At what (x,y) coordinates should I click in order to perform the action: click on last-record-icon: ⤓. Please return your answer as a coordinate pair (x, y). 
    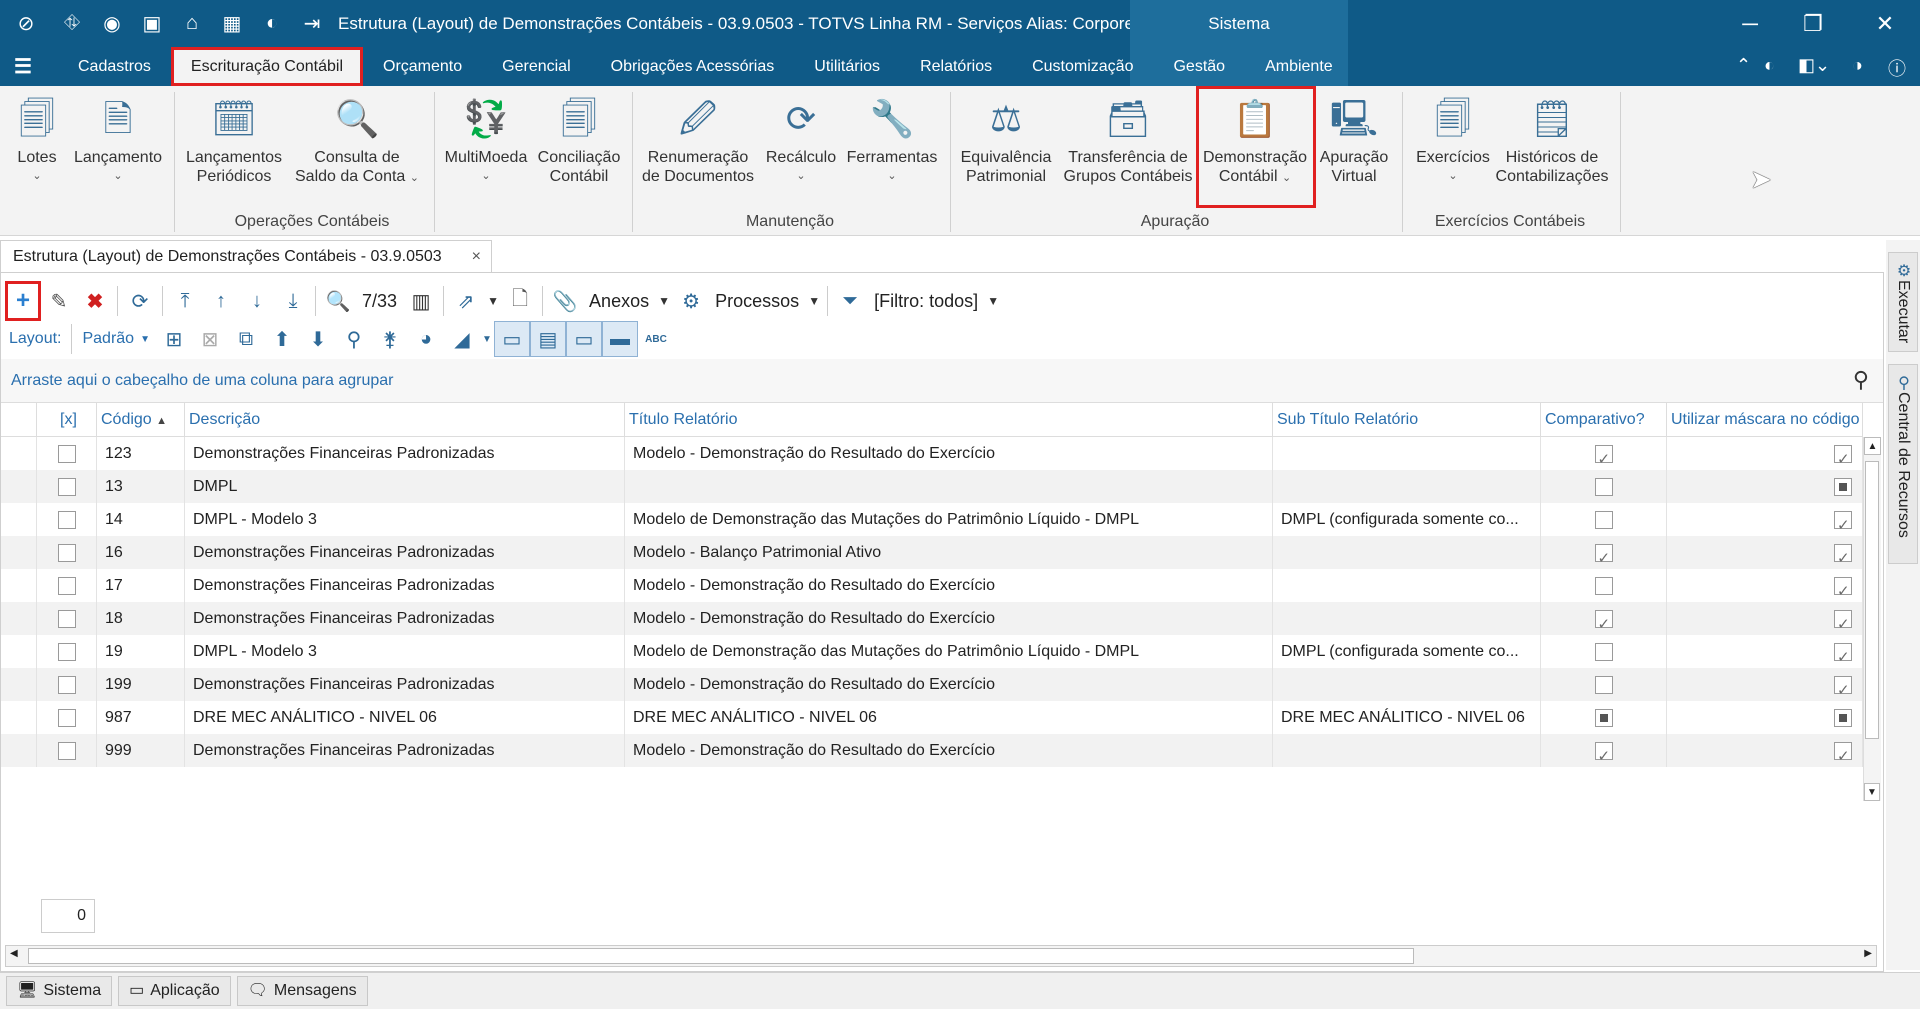
    Looking at the image, I should click on (293, 301).